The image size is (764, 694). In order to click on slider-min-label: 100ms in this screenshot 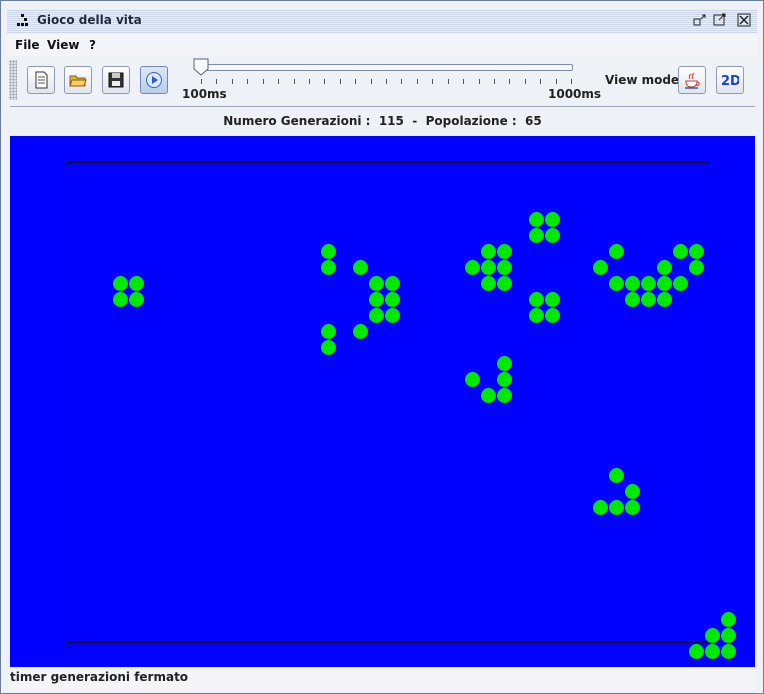, I will do `click(204, 94)`.